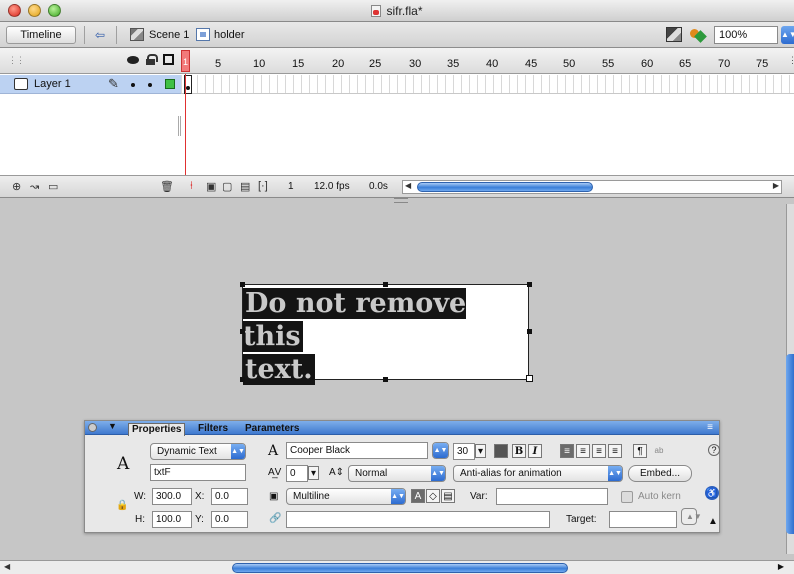 This screenshot has height=574, width=794. I want to click on modify-onion-markers-icon: [·], so click(263, 187).